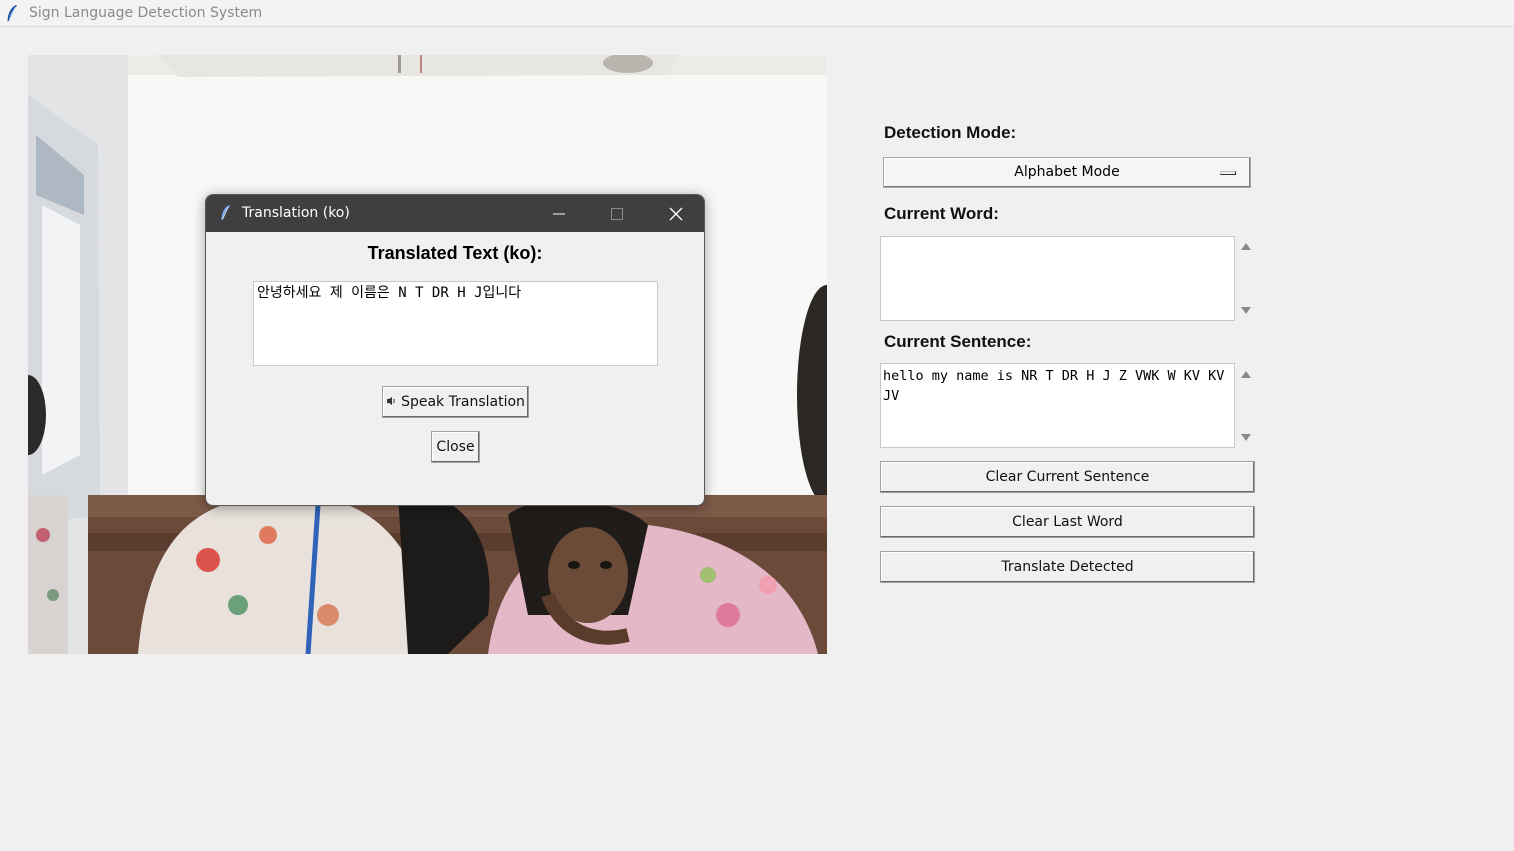 The image size is (1514, 851). What do you see at coordinates (455, 323) in the screenshot?
I see `translated-textbox: 안녕하세요 제 이름은 N T DR H J입니다` at bounding box center [455, 323].